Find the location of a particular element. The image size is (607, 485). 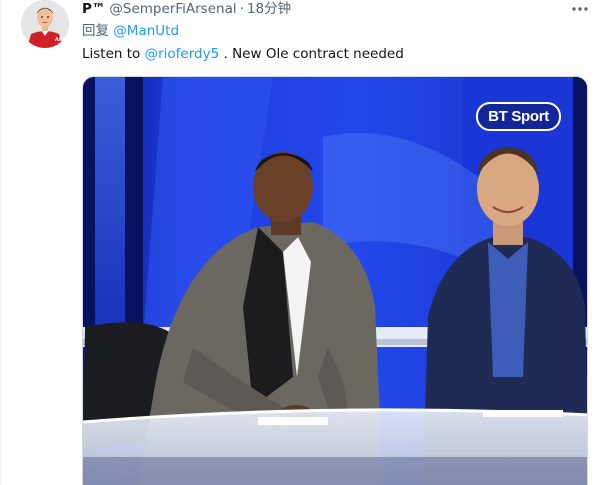

avatar-image: AFC is located at coordinates (45, 24).